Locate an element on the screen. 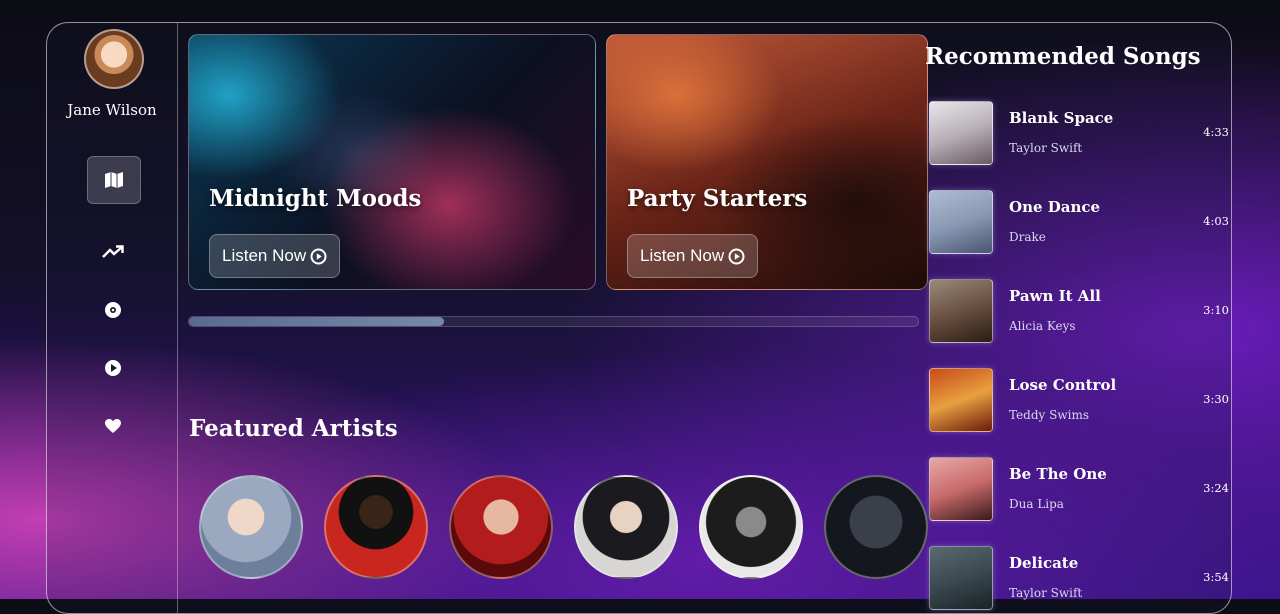 The width and height of the screenshot is (1280, 614). song-title: Pawn It All is located at coordinates (1055, 296).